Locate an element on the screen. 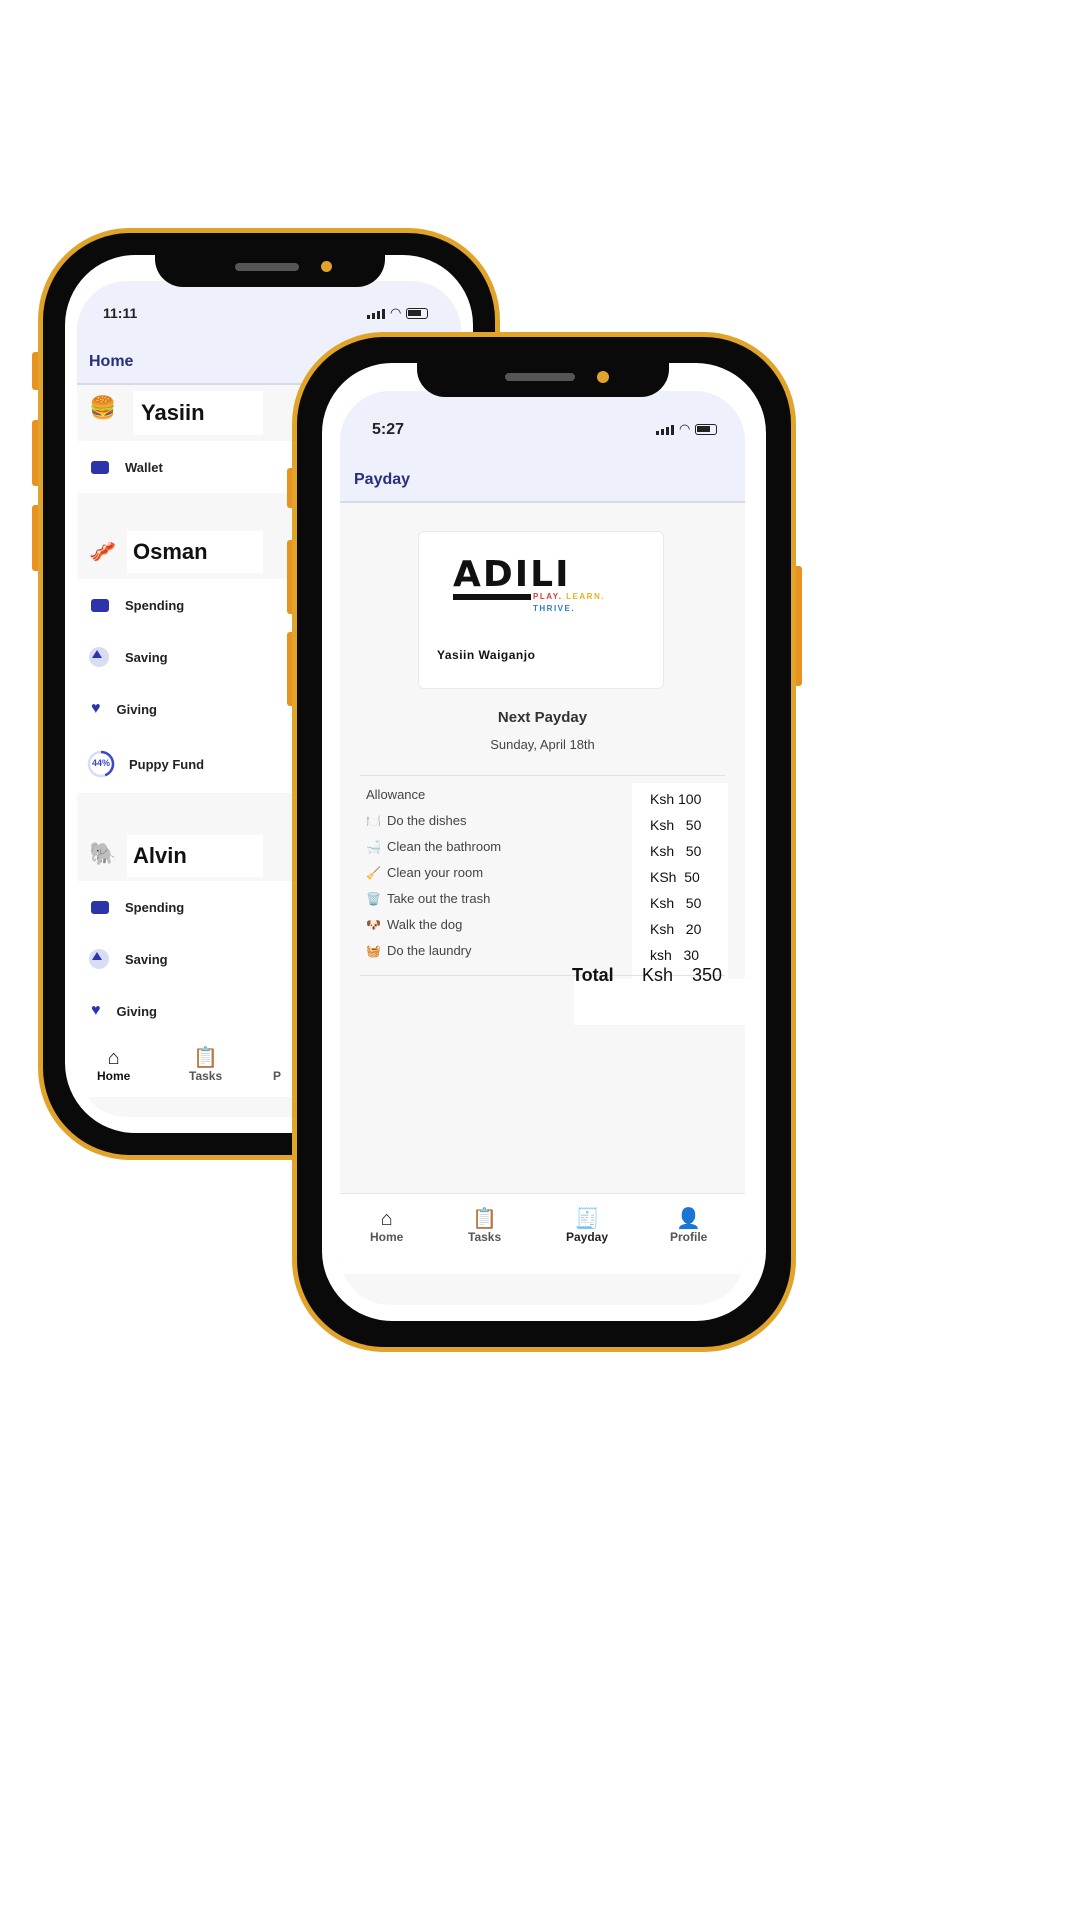 The height and width of the screenshot is (1920, 1080). chore-icon: 🧹 is located at coordinates (373, 872).